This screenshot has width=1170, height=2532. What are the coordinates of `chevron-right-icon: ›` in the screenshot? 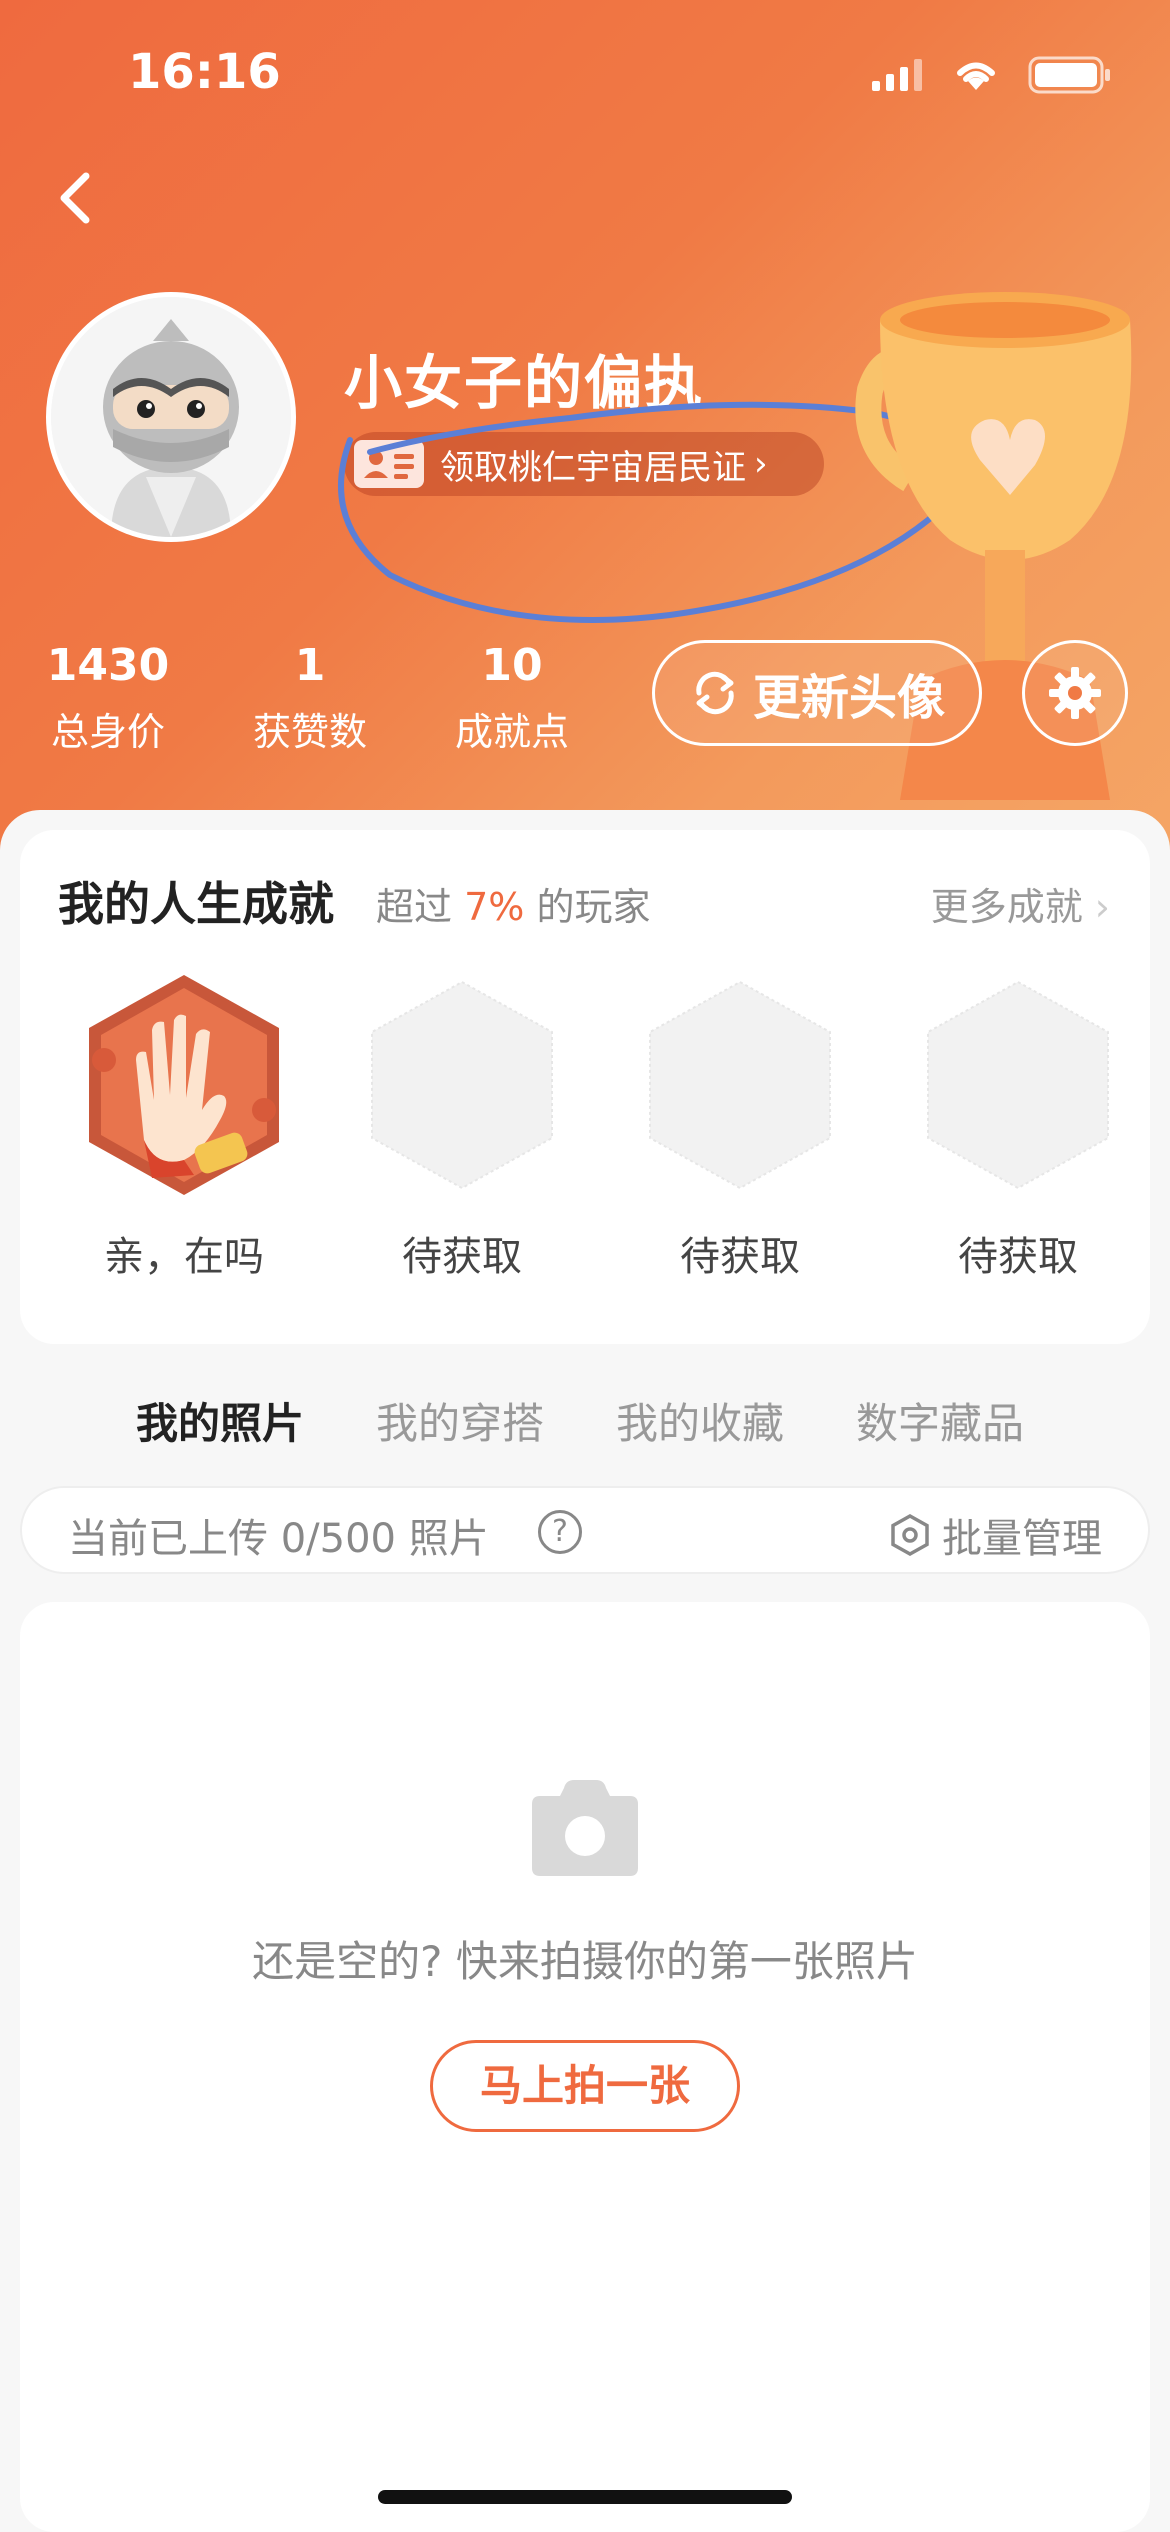 It's located at (1102, 907).